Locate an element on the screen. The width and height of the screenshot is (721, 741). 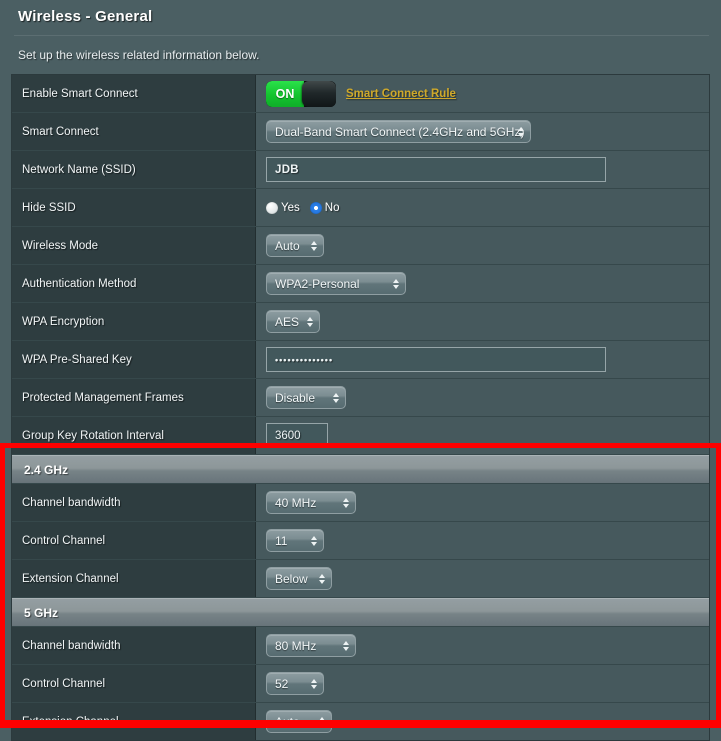
label-5-control-channel: Control Channel is located at coordinates (134, 683).